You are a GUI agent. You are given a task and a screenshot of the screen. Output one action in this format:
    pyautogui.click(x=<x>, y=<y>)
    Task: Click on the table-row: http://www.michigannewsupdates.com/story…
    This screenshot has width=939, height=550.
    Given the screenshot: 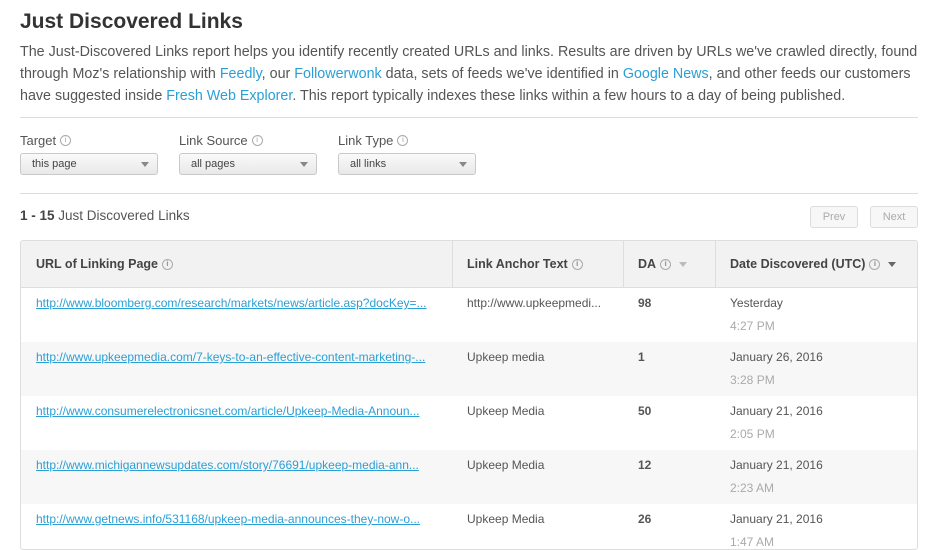 What is the action you would take?
    pyautogui.click(x=469, y=477)
    